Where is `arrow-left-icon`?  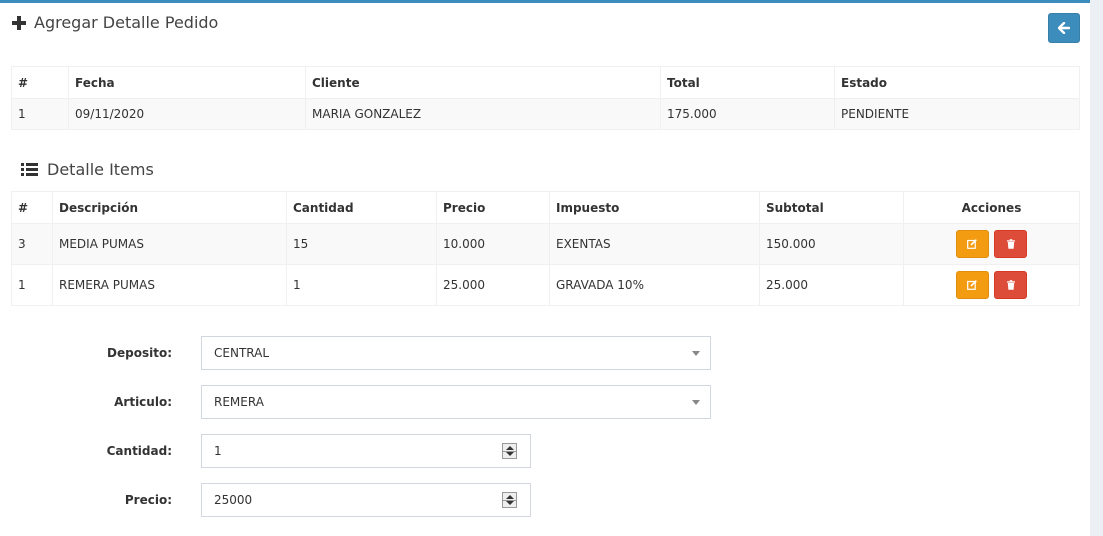
arrow-left-icon is located at coordinates (1064, 28).